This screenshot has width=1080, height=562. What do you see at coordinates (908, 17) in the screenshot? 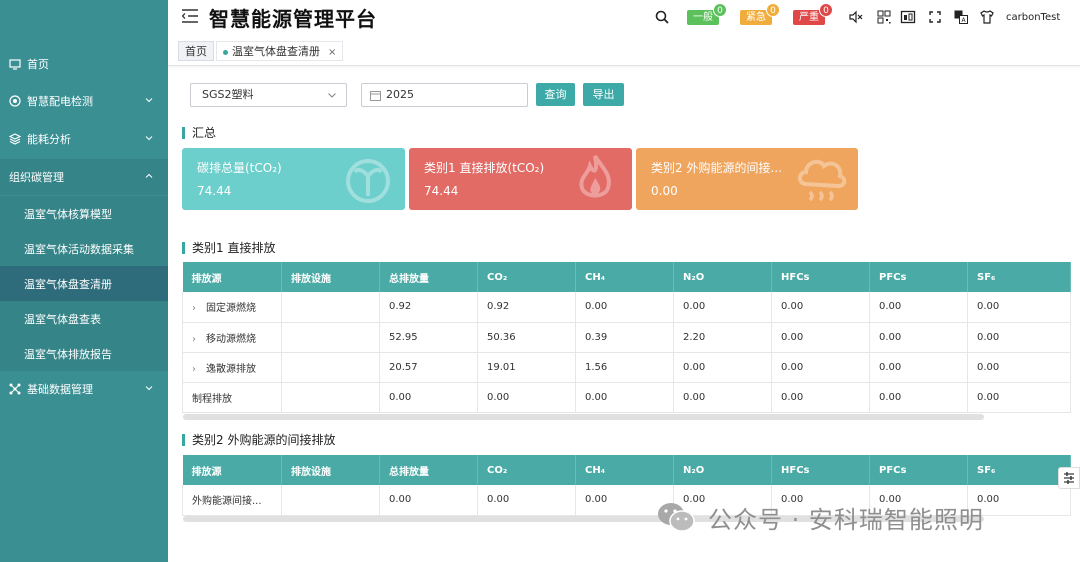
I see `screen-icon` at bounding box center [908, 17].